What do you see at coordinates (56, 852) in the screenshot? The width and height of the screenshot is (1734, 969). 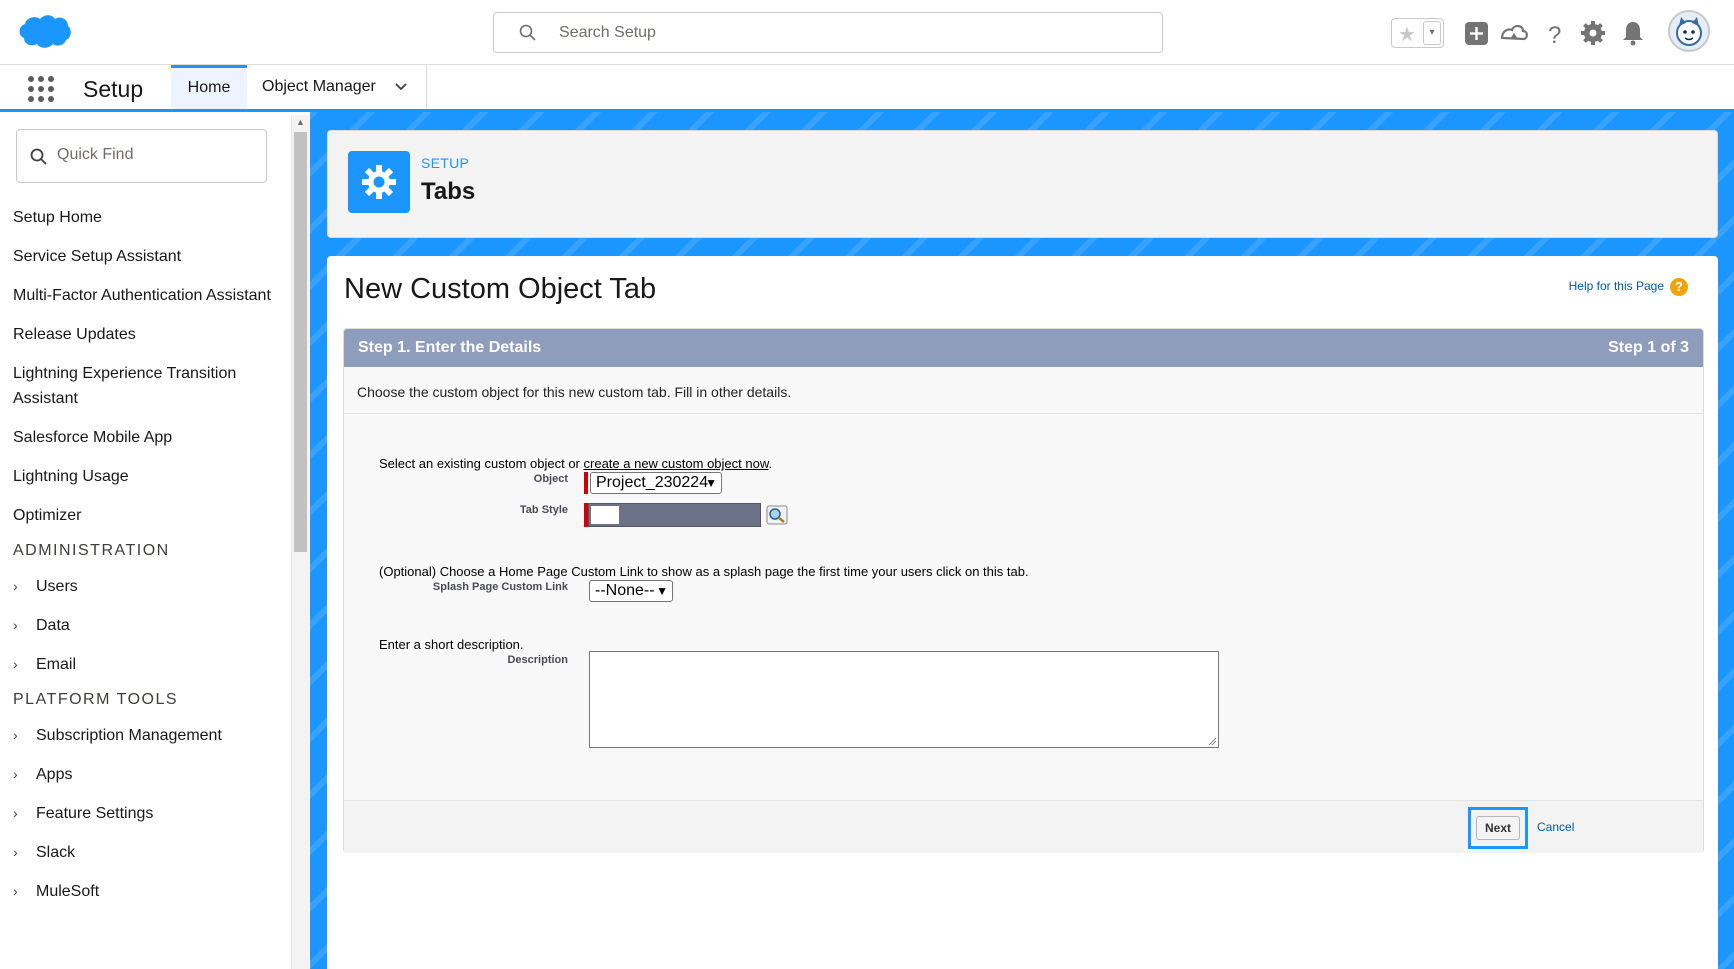 I see `sidebar-item-label: Slack` at bounding box center [56, 852].